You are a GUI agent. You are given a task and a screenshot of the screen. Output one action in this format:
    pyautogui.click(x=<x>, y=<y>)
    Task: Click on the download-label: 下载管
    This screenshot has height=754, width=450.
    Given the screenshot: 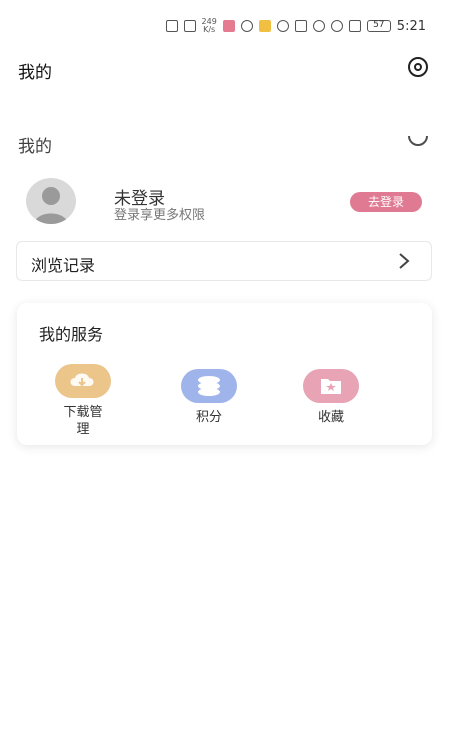 What is the action you would take?
    pyautogui.click(x=83, y=412)
    